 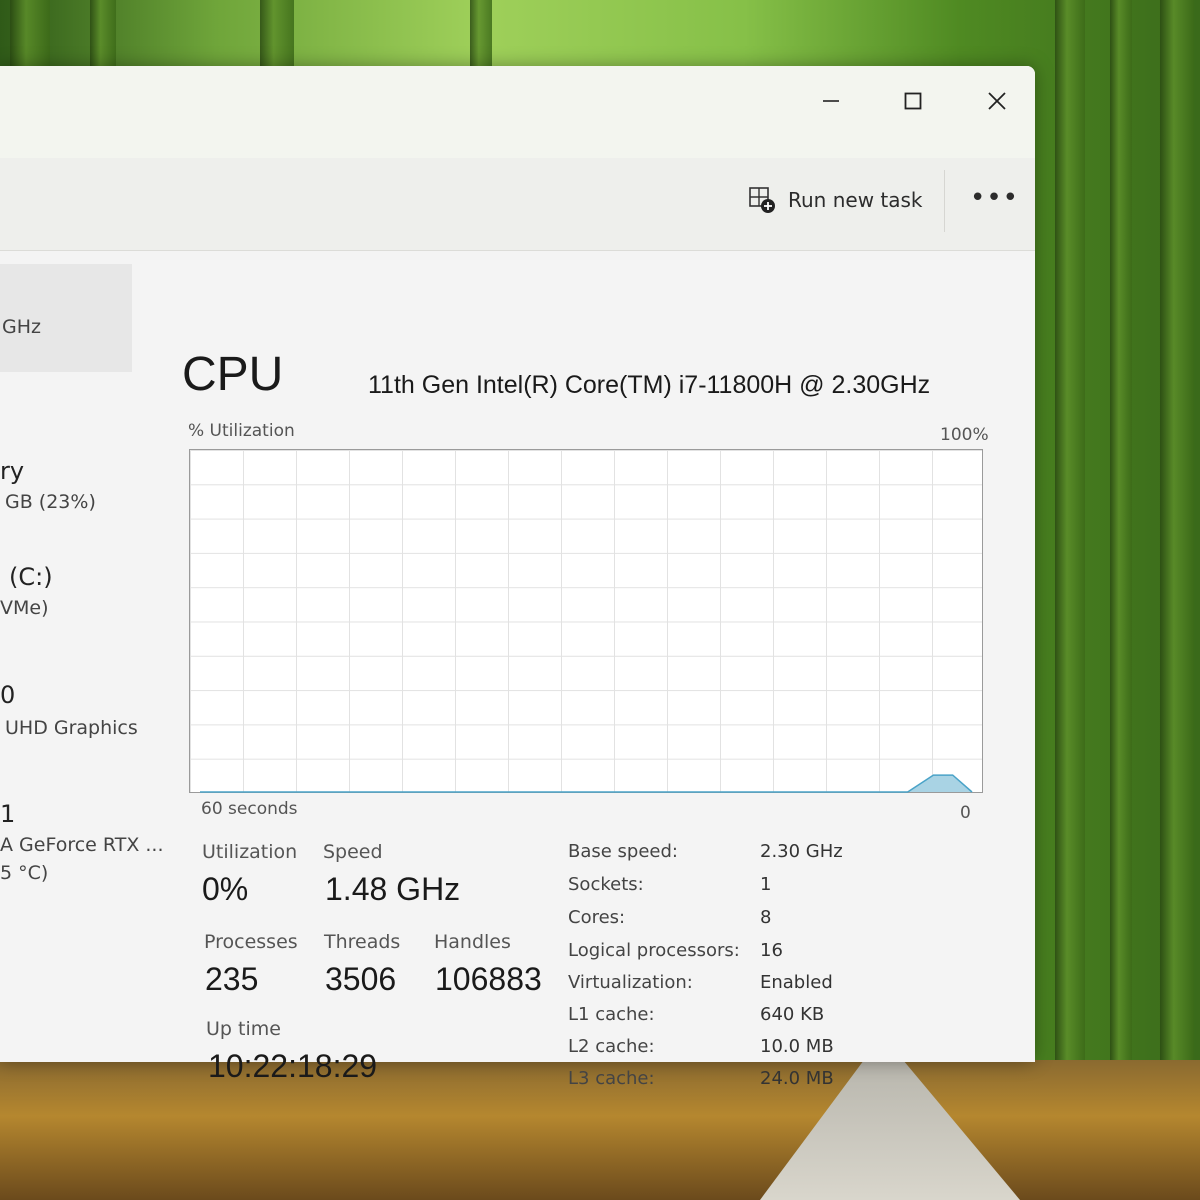 What do you see at coordinates (611, 1014) in the screenshot?
I see `info-label: L1 cache:` at bounding box center [611, 1014].